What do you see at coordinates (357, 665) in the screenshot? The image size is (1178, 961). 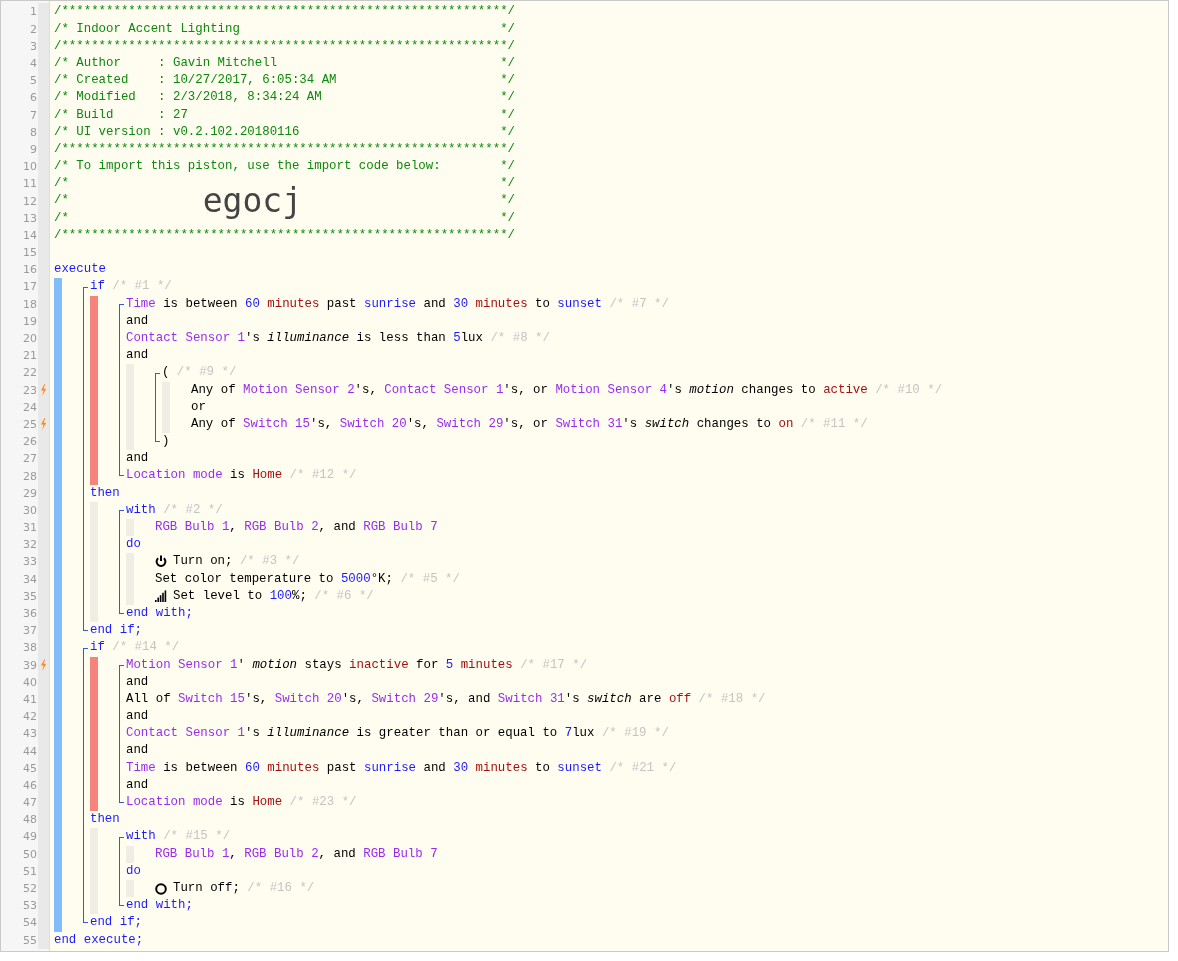 I see `code-line: Motion Sensor 1' motion stays inactive for 5 minutes /* #17 */` at bounding box center [357, 665].